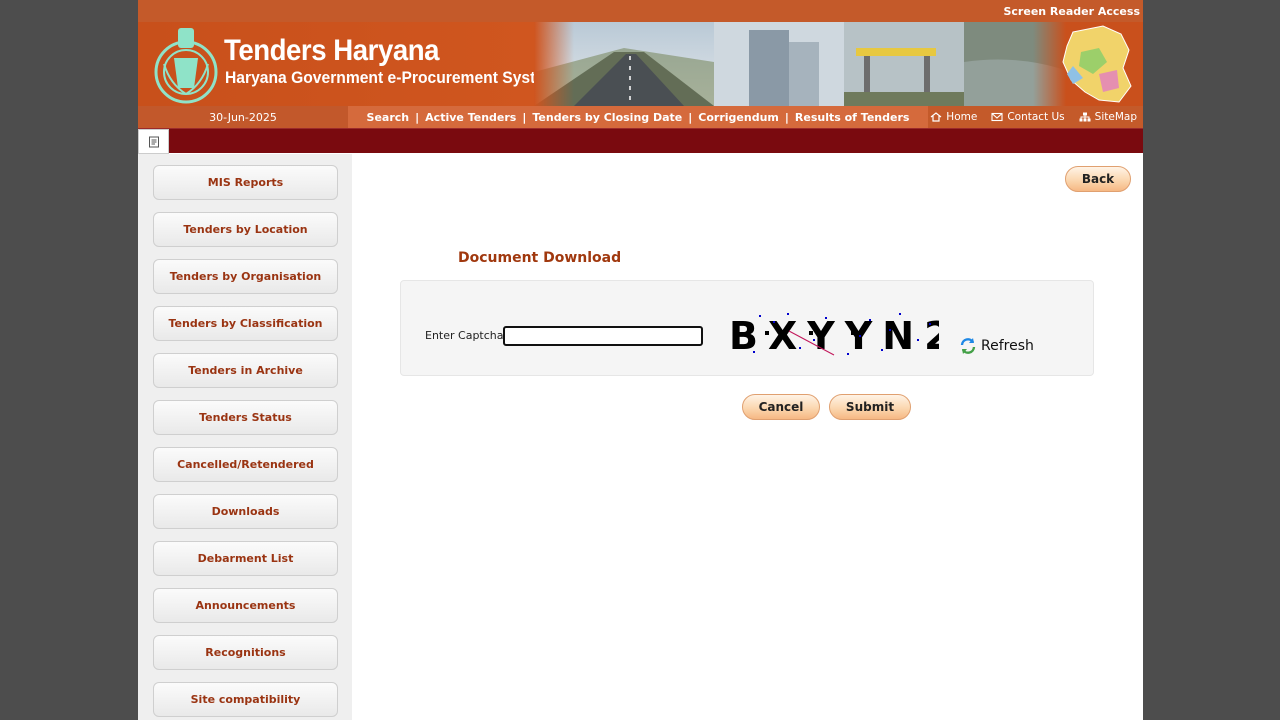  I want to click on captcha-label: Enter Captcha, so click(464, 335).